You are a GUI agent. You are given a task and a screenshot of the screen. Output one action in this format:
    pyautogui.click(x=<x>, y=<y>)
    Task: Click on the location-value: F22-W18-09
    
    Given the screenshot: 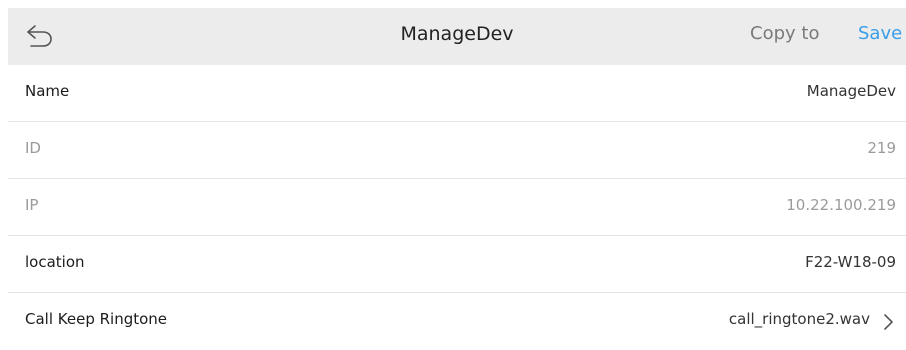 What is the action you would take?
    pyautogui.click(x=850, y=264)
    